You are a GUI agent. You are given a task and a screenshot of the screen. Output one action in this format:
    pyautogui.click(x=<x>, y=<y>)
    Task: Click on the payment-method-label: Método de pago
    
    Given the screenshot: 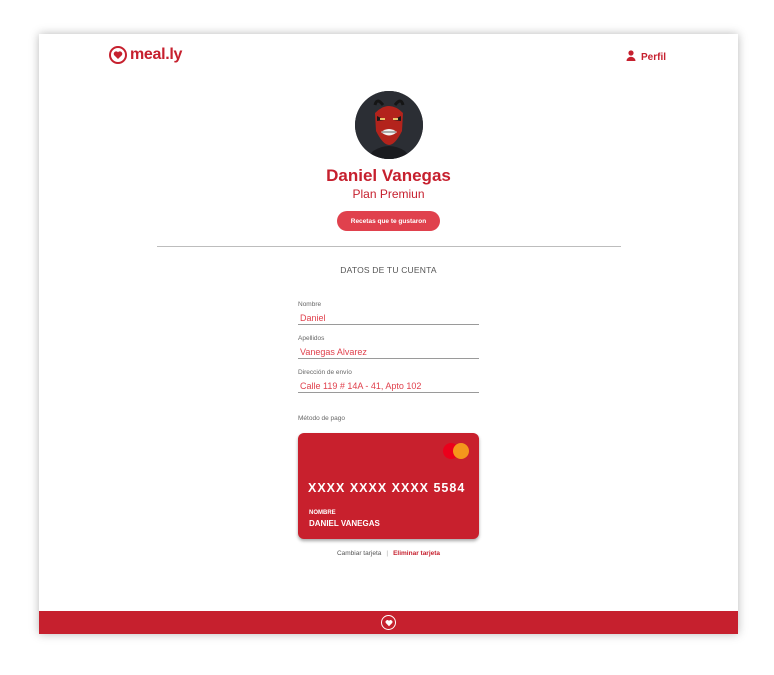 What is the action you would take?
    pyautogui.click(x=321, y=418)
    